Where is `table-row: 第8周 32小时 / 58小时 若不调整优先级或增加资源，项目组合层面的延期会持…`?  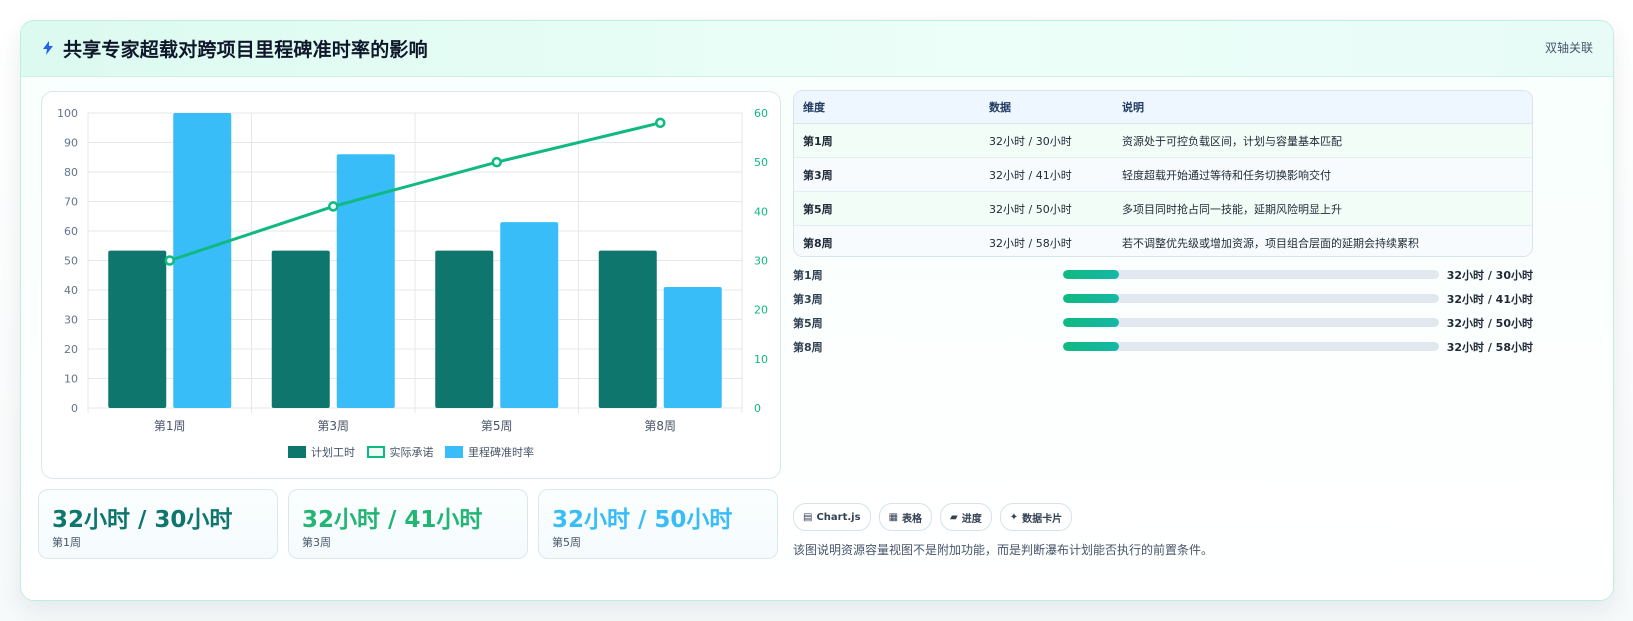
table-row: 第8周 32小时 / 58小时 若不调整优先级或增加资源，项目组合层面的延期会持… is located at coordinates (1163, 240).